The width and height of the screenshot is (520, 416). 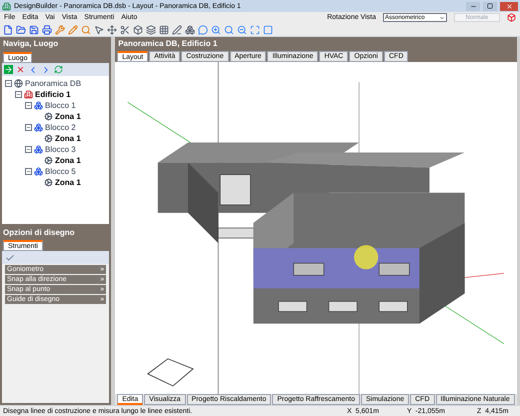 I want to click on layers-icon, so click(x=151, y=29).